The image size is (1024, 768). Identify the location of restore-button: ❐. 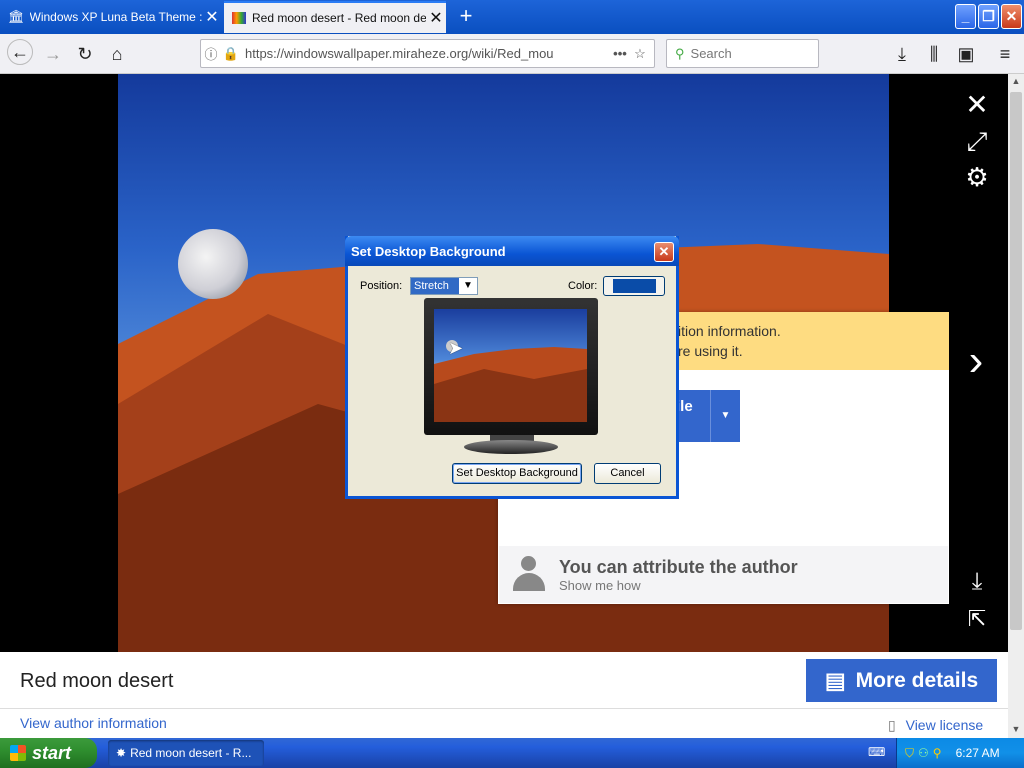
(988, 16).